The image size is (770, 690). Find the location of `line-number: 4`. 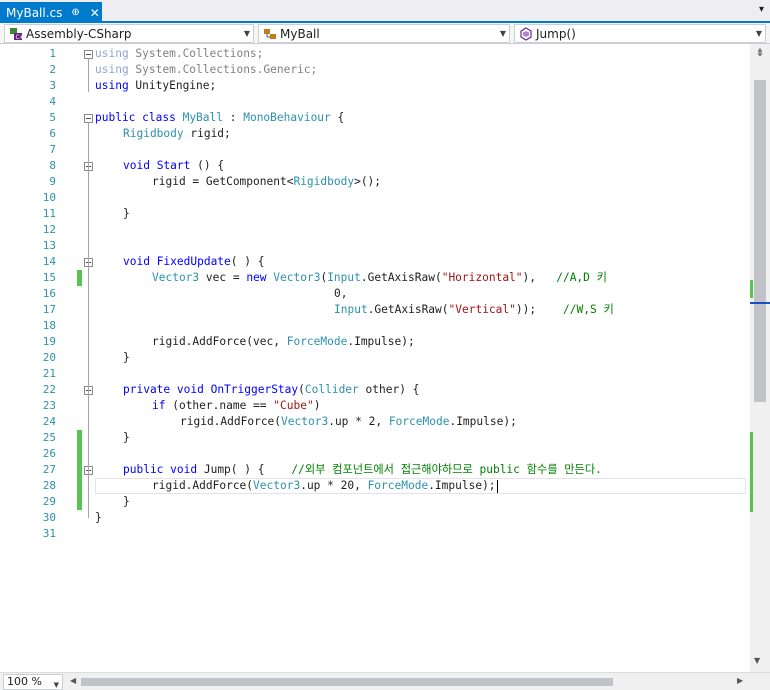

line-number: 4 is located at coordinates (52, 101).